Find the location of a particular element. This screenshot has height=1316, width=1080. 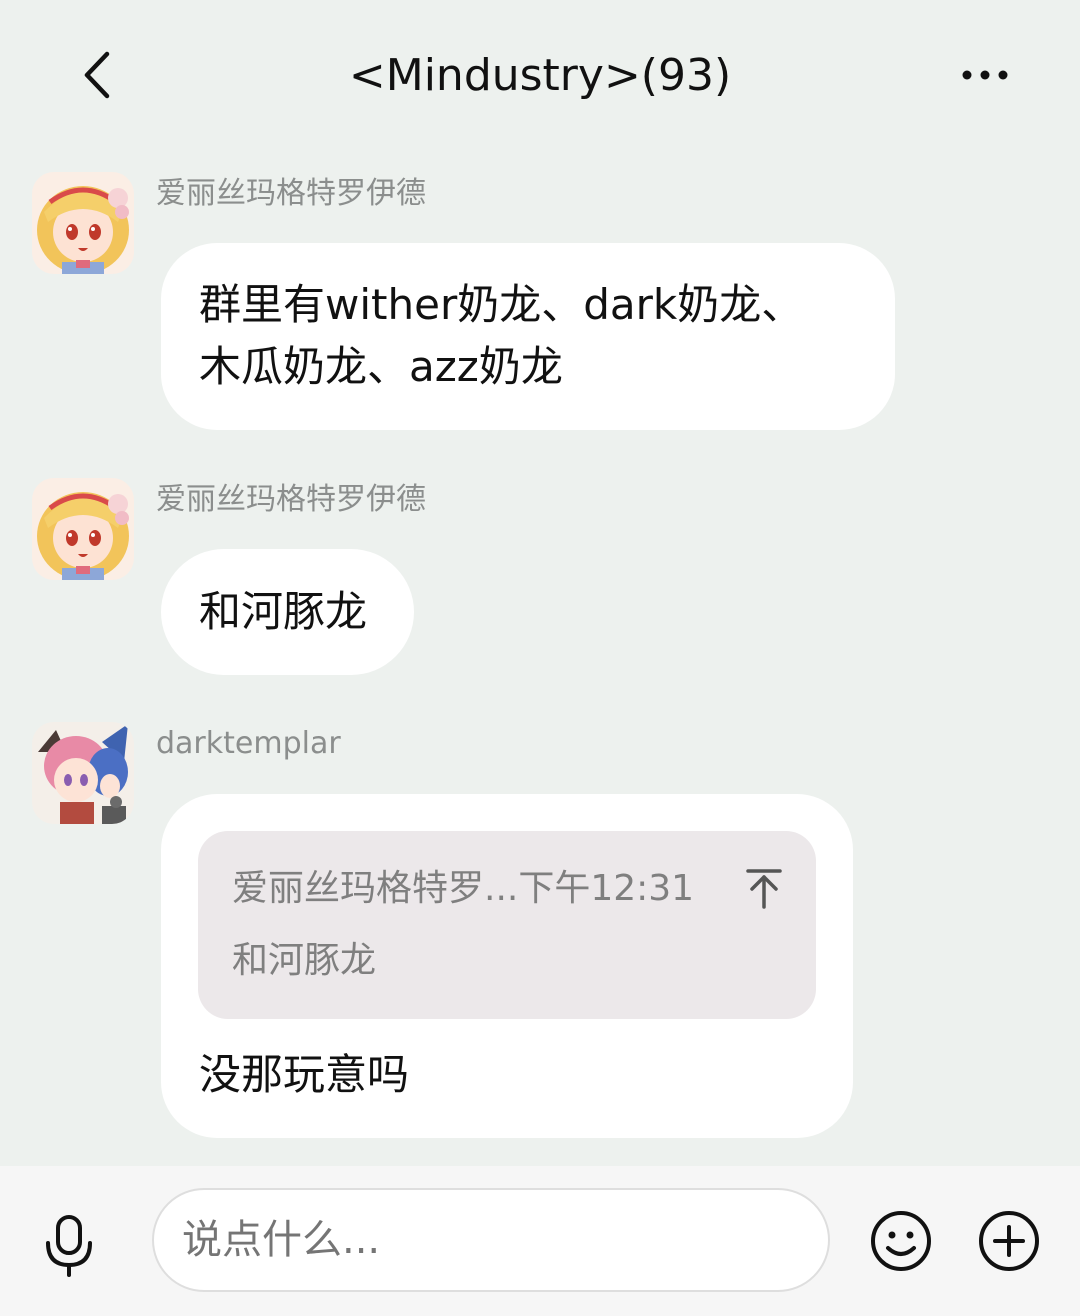

plus-circle-icon is located at coordinates (1009, 1241).